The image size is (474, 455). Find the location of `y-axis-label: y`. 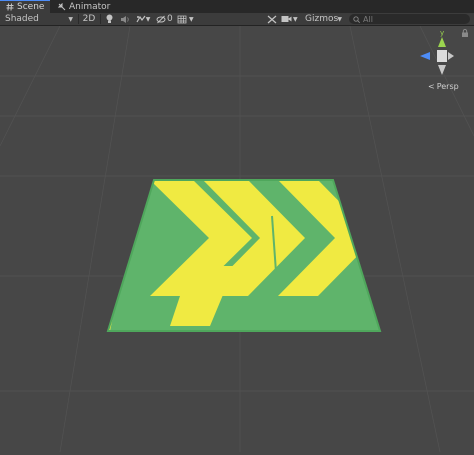

y-axis-label: y is located at coordinates (442, 33).